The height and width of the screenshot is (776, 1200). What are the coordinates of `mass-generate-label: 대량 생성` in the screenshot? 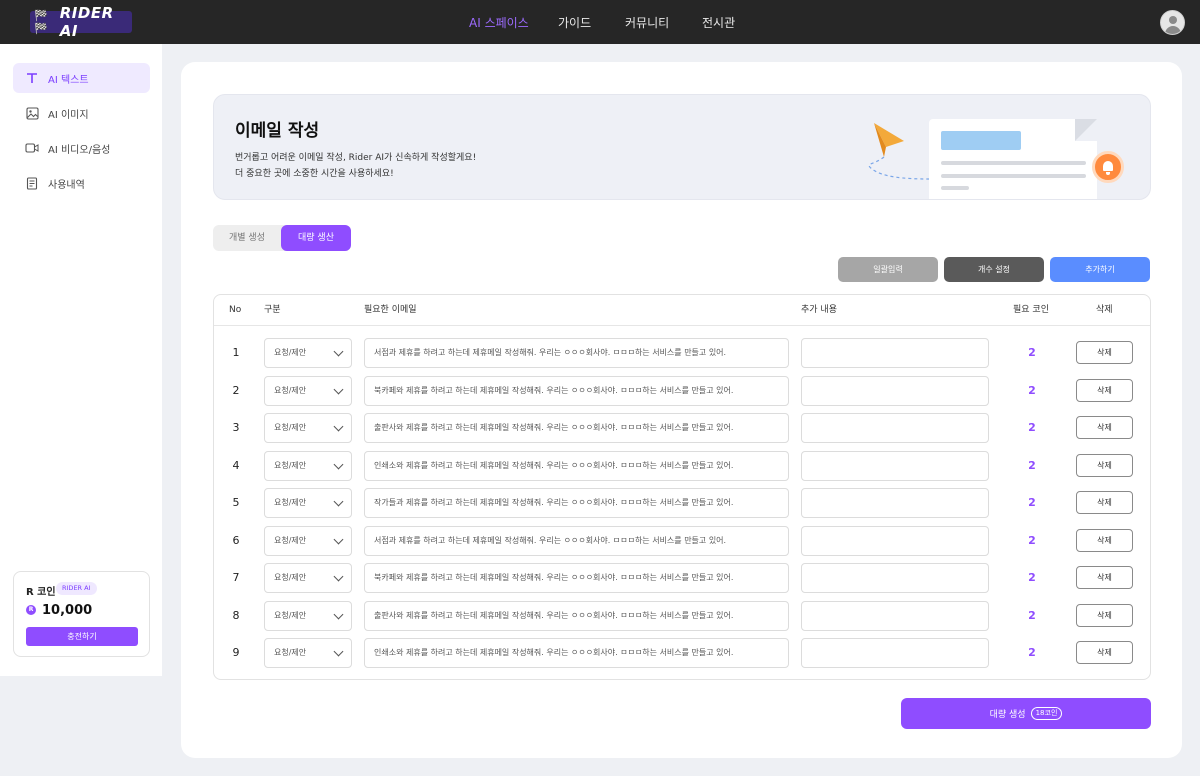 It's located at (1007, 715).